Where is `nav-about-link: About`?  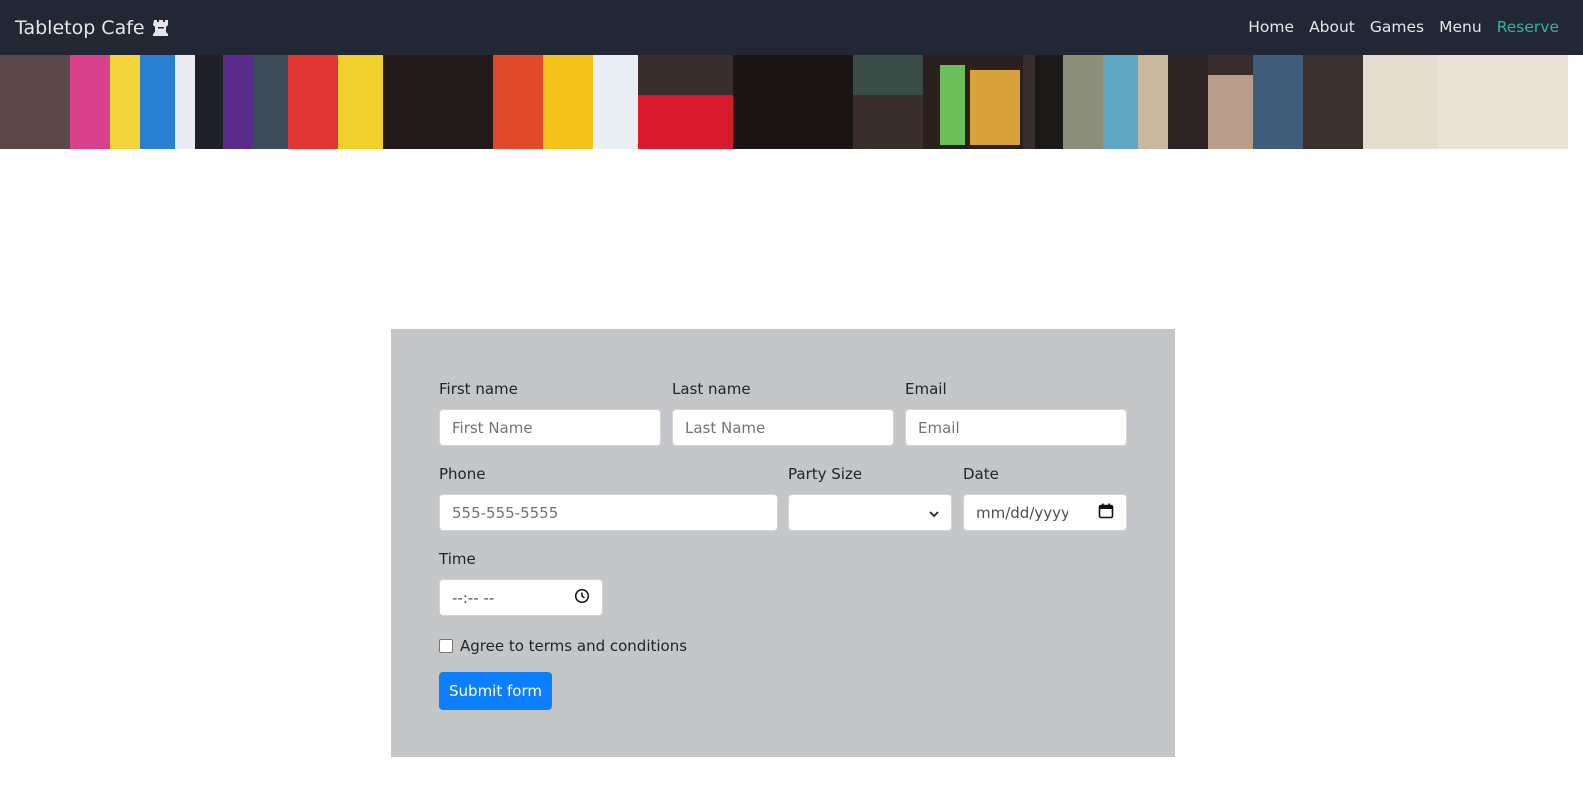 nav-about-link: About is located at coordinates (1332, 27).